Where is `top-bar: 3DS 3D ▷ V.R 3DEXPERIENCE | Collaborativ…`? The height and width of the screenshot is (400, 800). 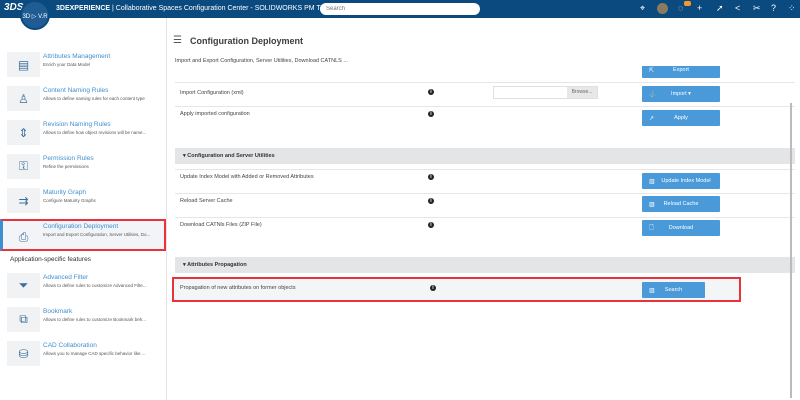 top-bar: 3DS 3D ▷ V.R 3DEXPERIENCE | Collaborativ… is located at coordinates (400, 15).